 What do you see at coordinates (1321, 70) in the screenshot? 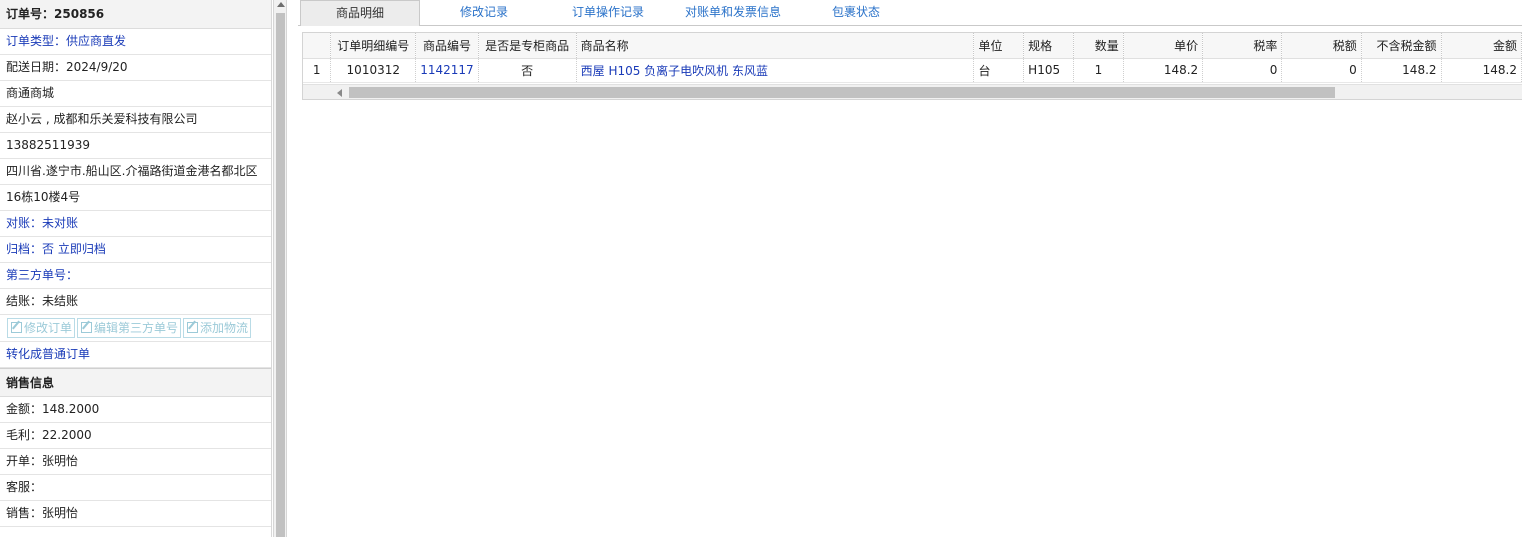
I see `cell-tax-amount: 0` at bounding box center [1321, 70].